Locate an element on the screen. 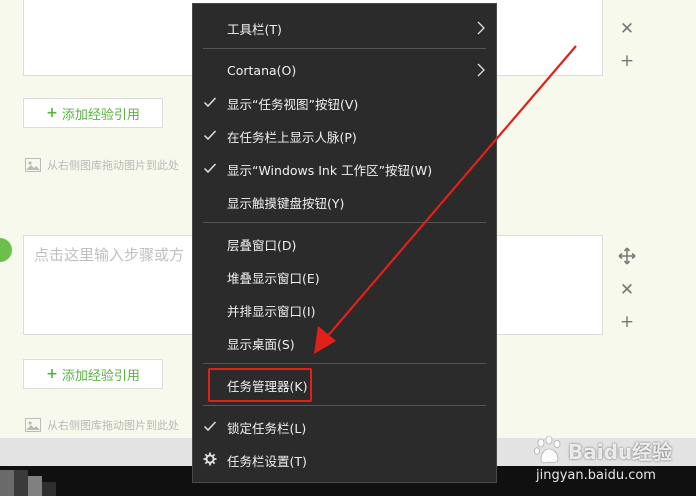 This screenshot has height=496, width=696. menu-item-show-touch-keyboard: 显示触摸键盘按钮(Y) is located at coordinates (344, 202).